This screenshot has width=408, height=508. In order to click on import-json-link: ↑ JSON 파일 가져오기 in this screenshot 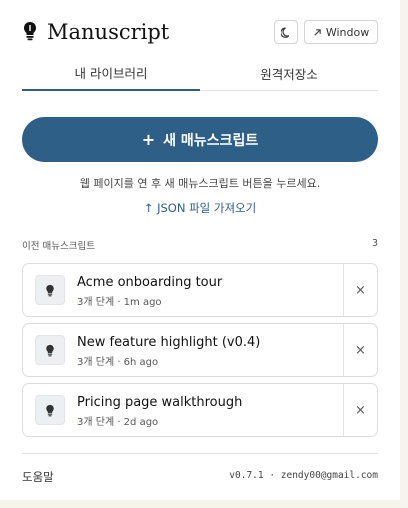, I will do `click(200, 208)`.